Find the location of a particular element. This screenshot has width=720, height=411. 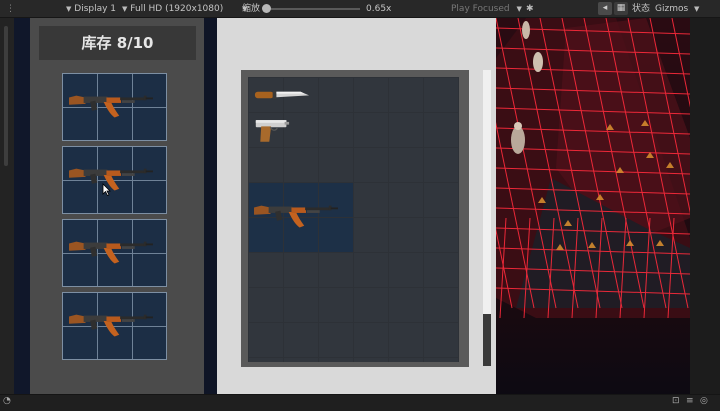

audio-mute-button: ◂ is located at coordinates (605, 8).